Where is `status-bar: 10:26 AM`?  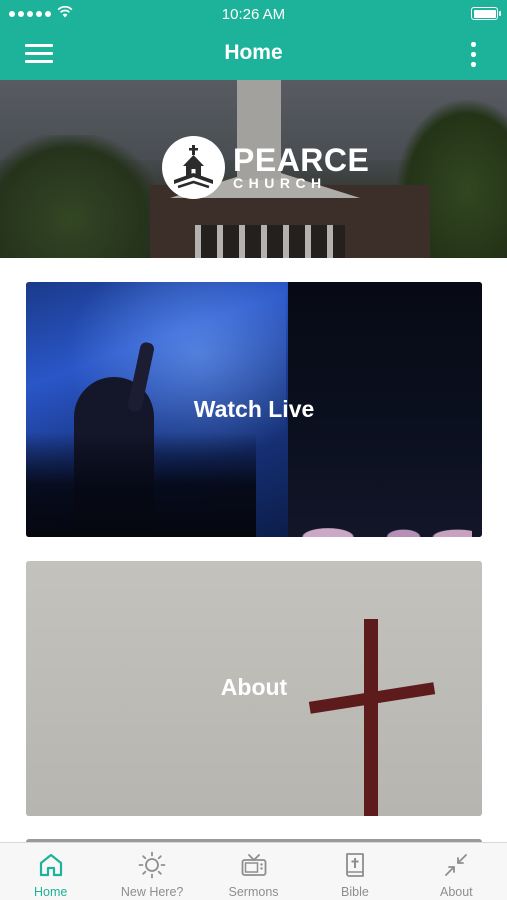
status-bar: 10:26 AM is located at coordinates (253, 14).